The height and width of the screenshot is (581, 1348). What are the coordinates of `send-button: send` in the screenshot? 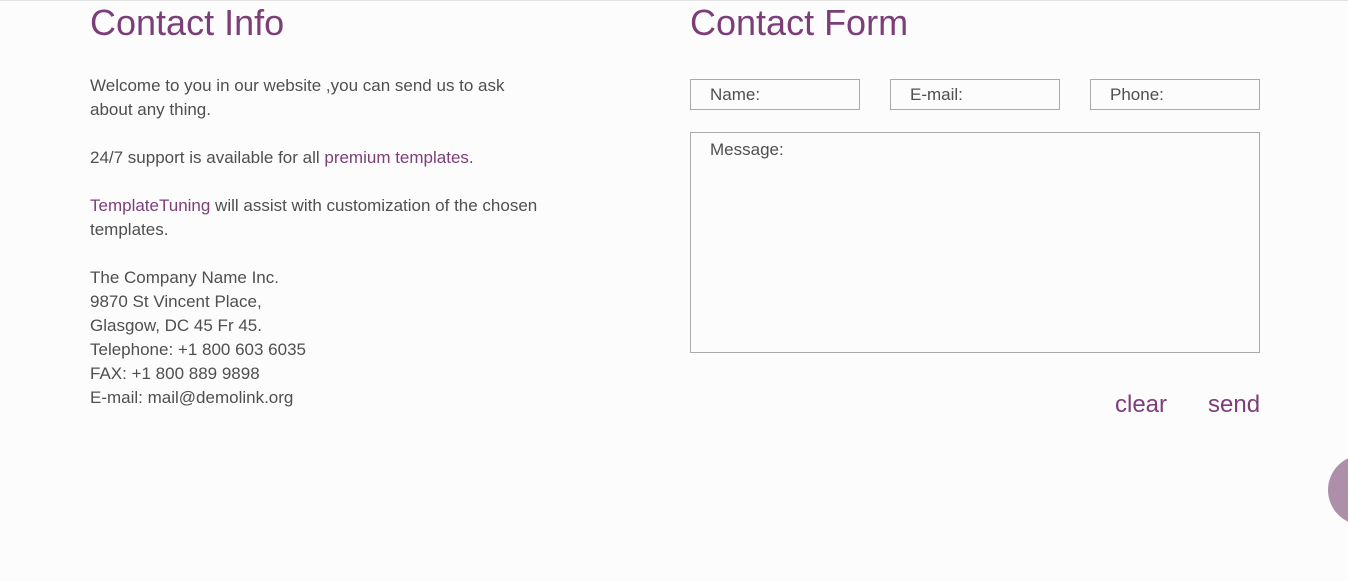 It's located at (1234, 405).